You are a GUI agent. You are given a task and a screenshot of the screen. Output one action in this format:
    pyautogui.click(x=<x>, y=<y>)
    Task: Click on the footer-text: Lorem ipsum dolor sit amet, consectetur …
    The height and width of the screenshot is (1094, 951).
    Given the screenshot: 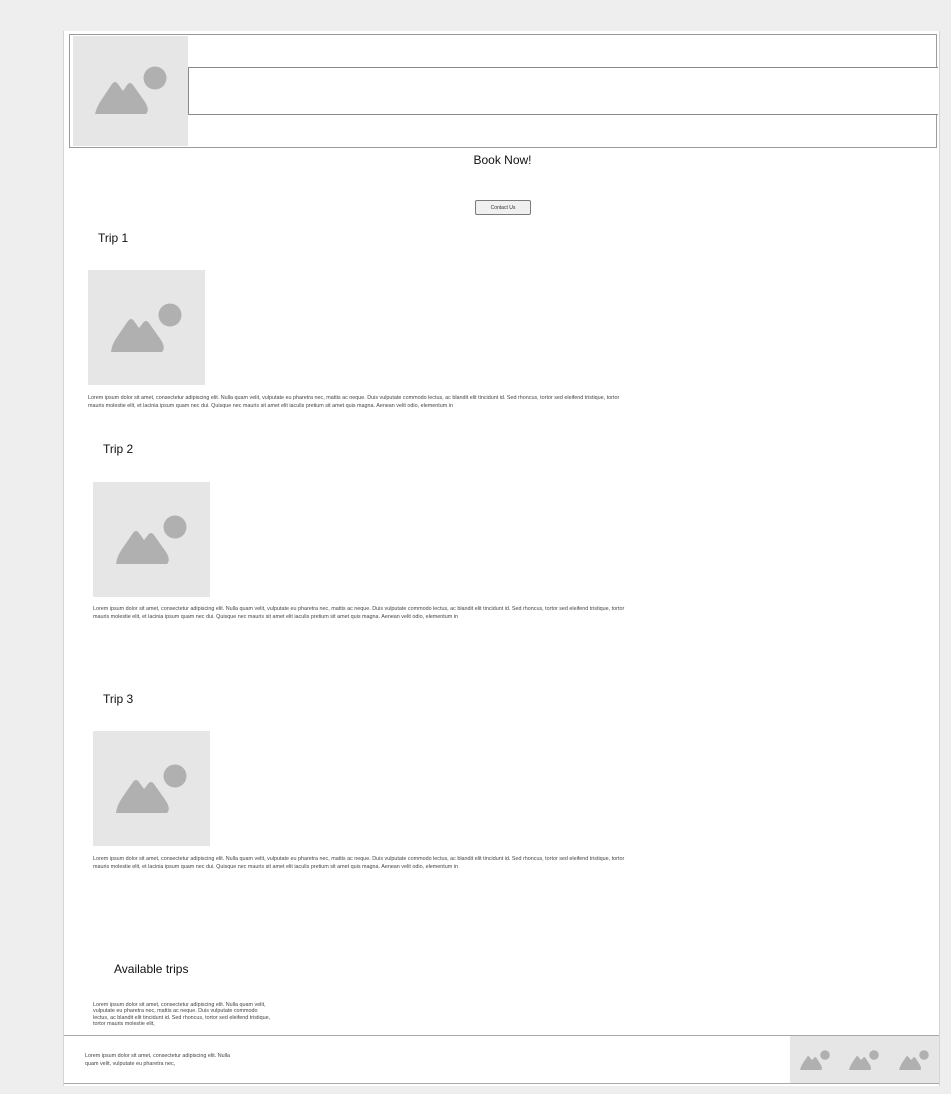 What is the action you would take?
    pyautogui.click(x=158, y=1060)
    